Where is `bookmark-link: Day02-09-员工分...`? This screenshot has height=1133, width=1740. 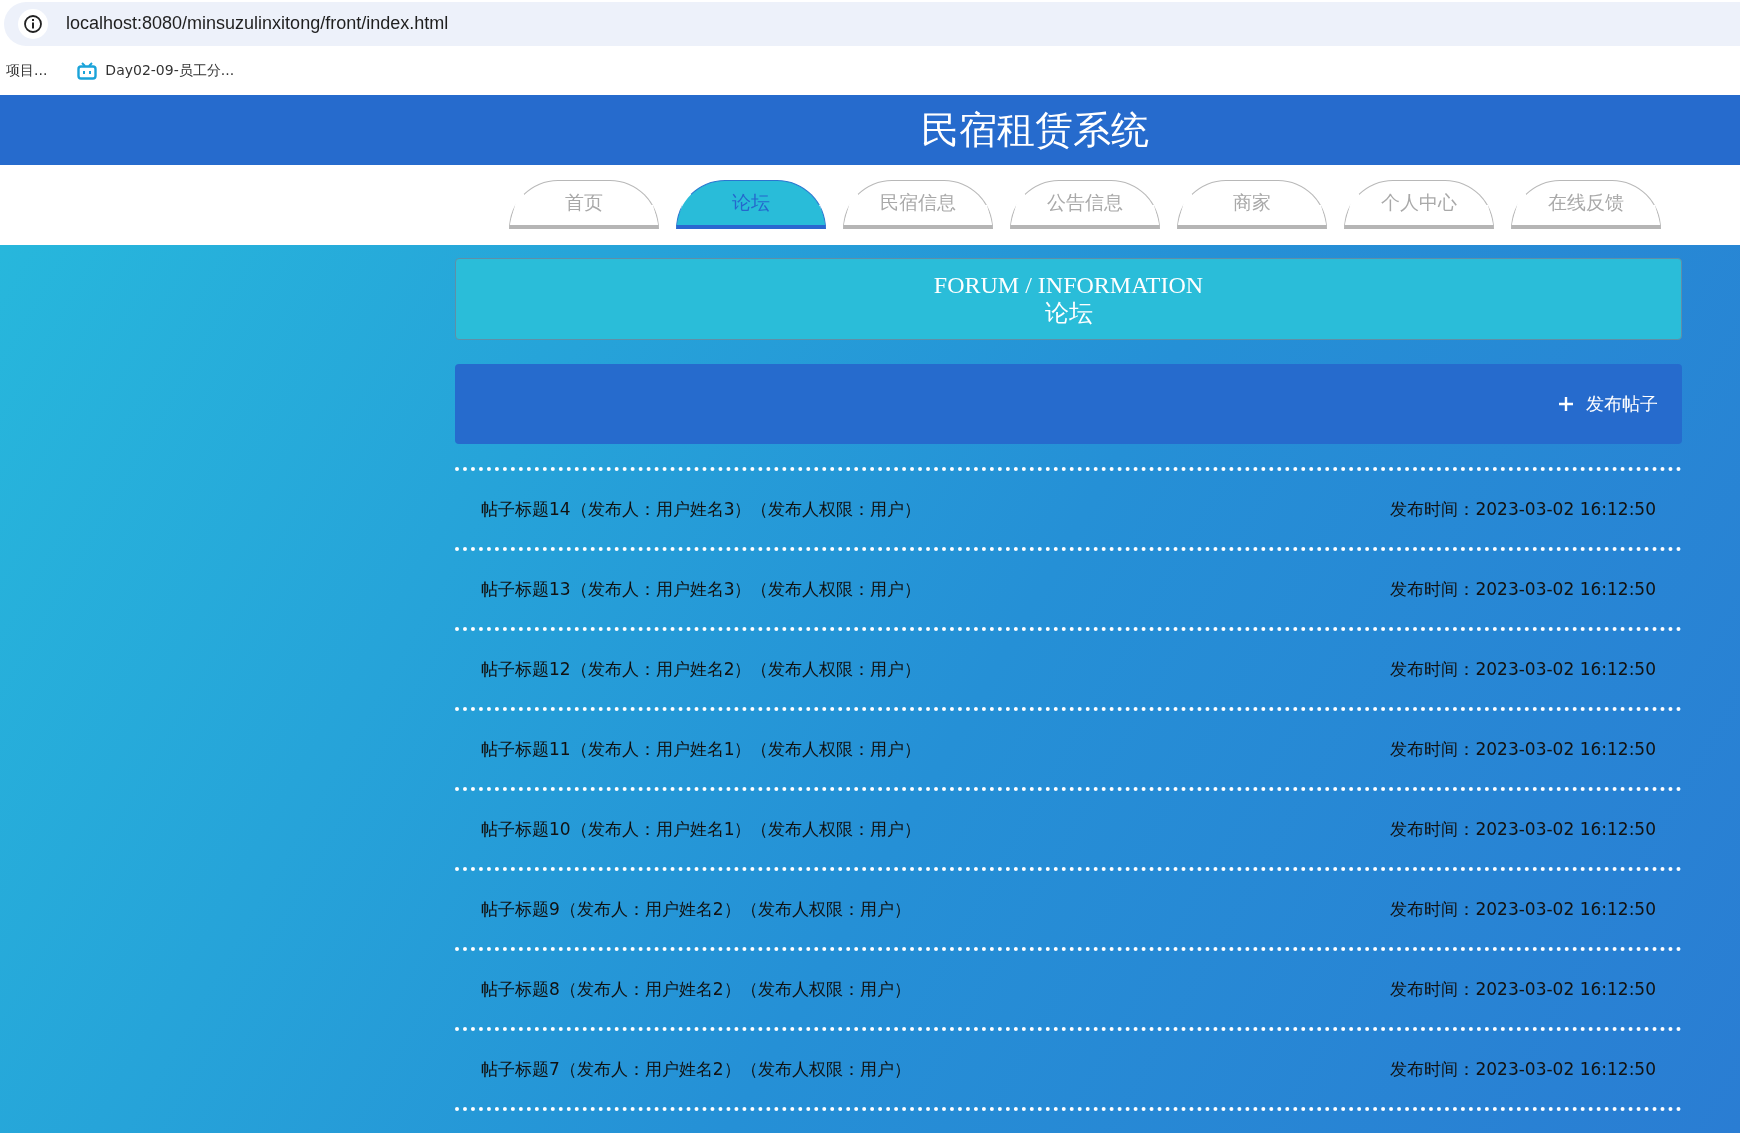
bookmark-link: Day02-09-员工分... is located at coordinates (156, 71).